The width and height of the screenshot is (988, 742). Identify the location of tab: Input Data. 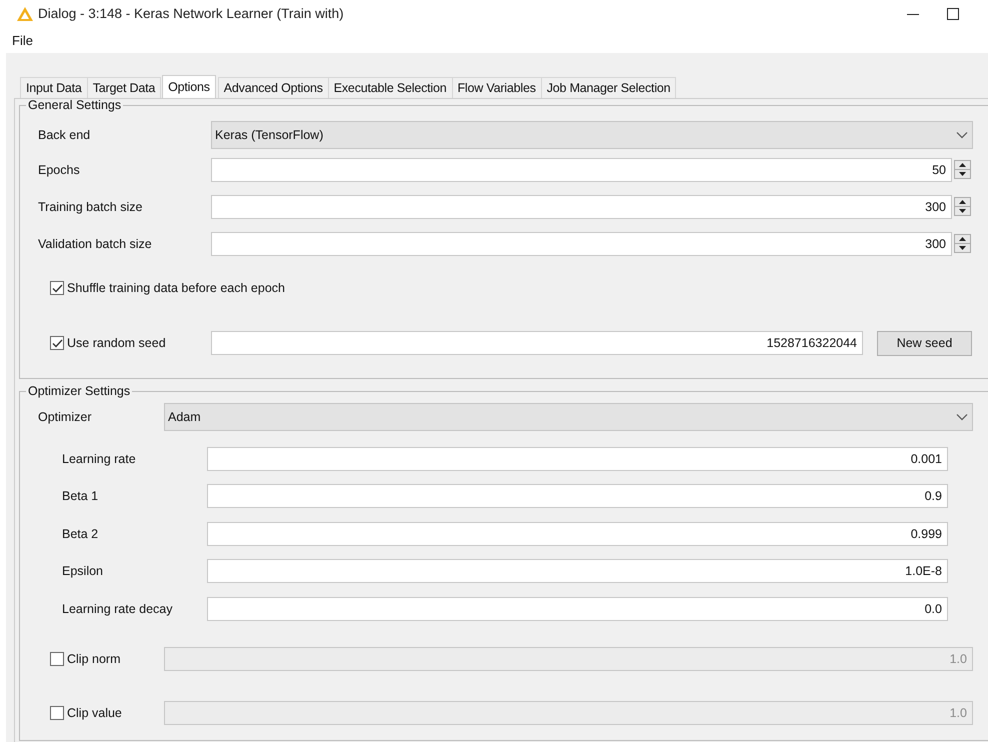
(54, 87).